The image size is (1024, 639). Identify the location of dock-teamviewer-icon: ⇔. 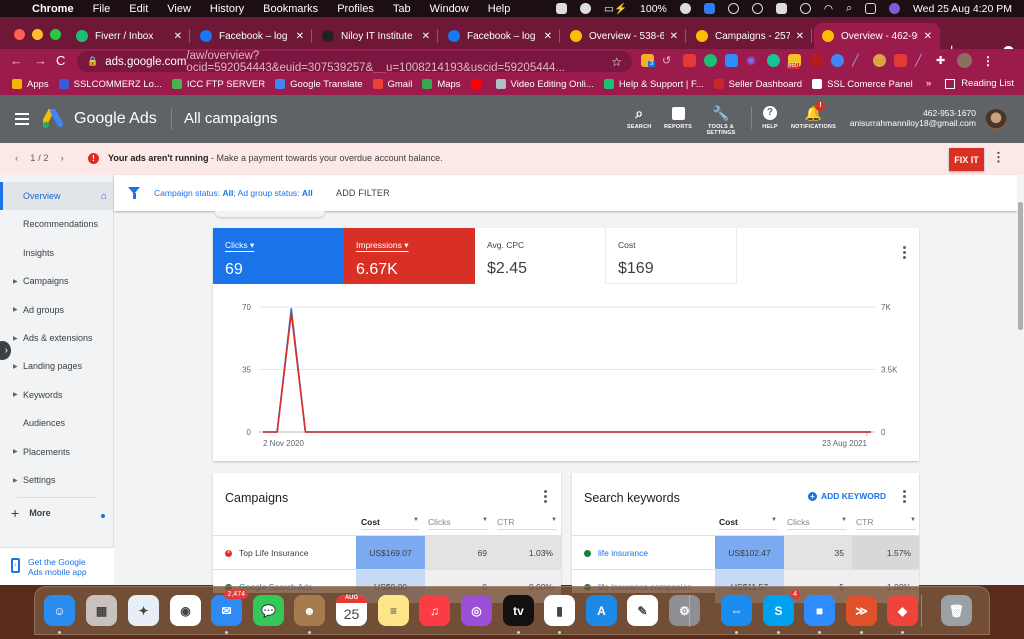
(736, 610).